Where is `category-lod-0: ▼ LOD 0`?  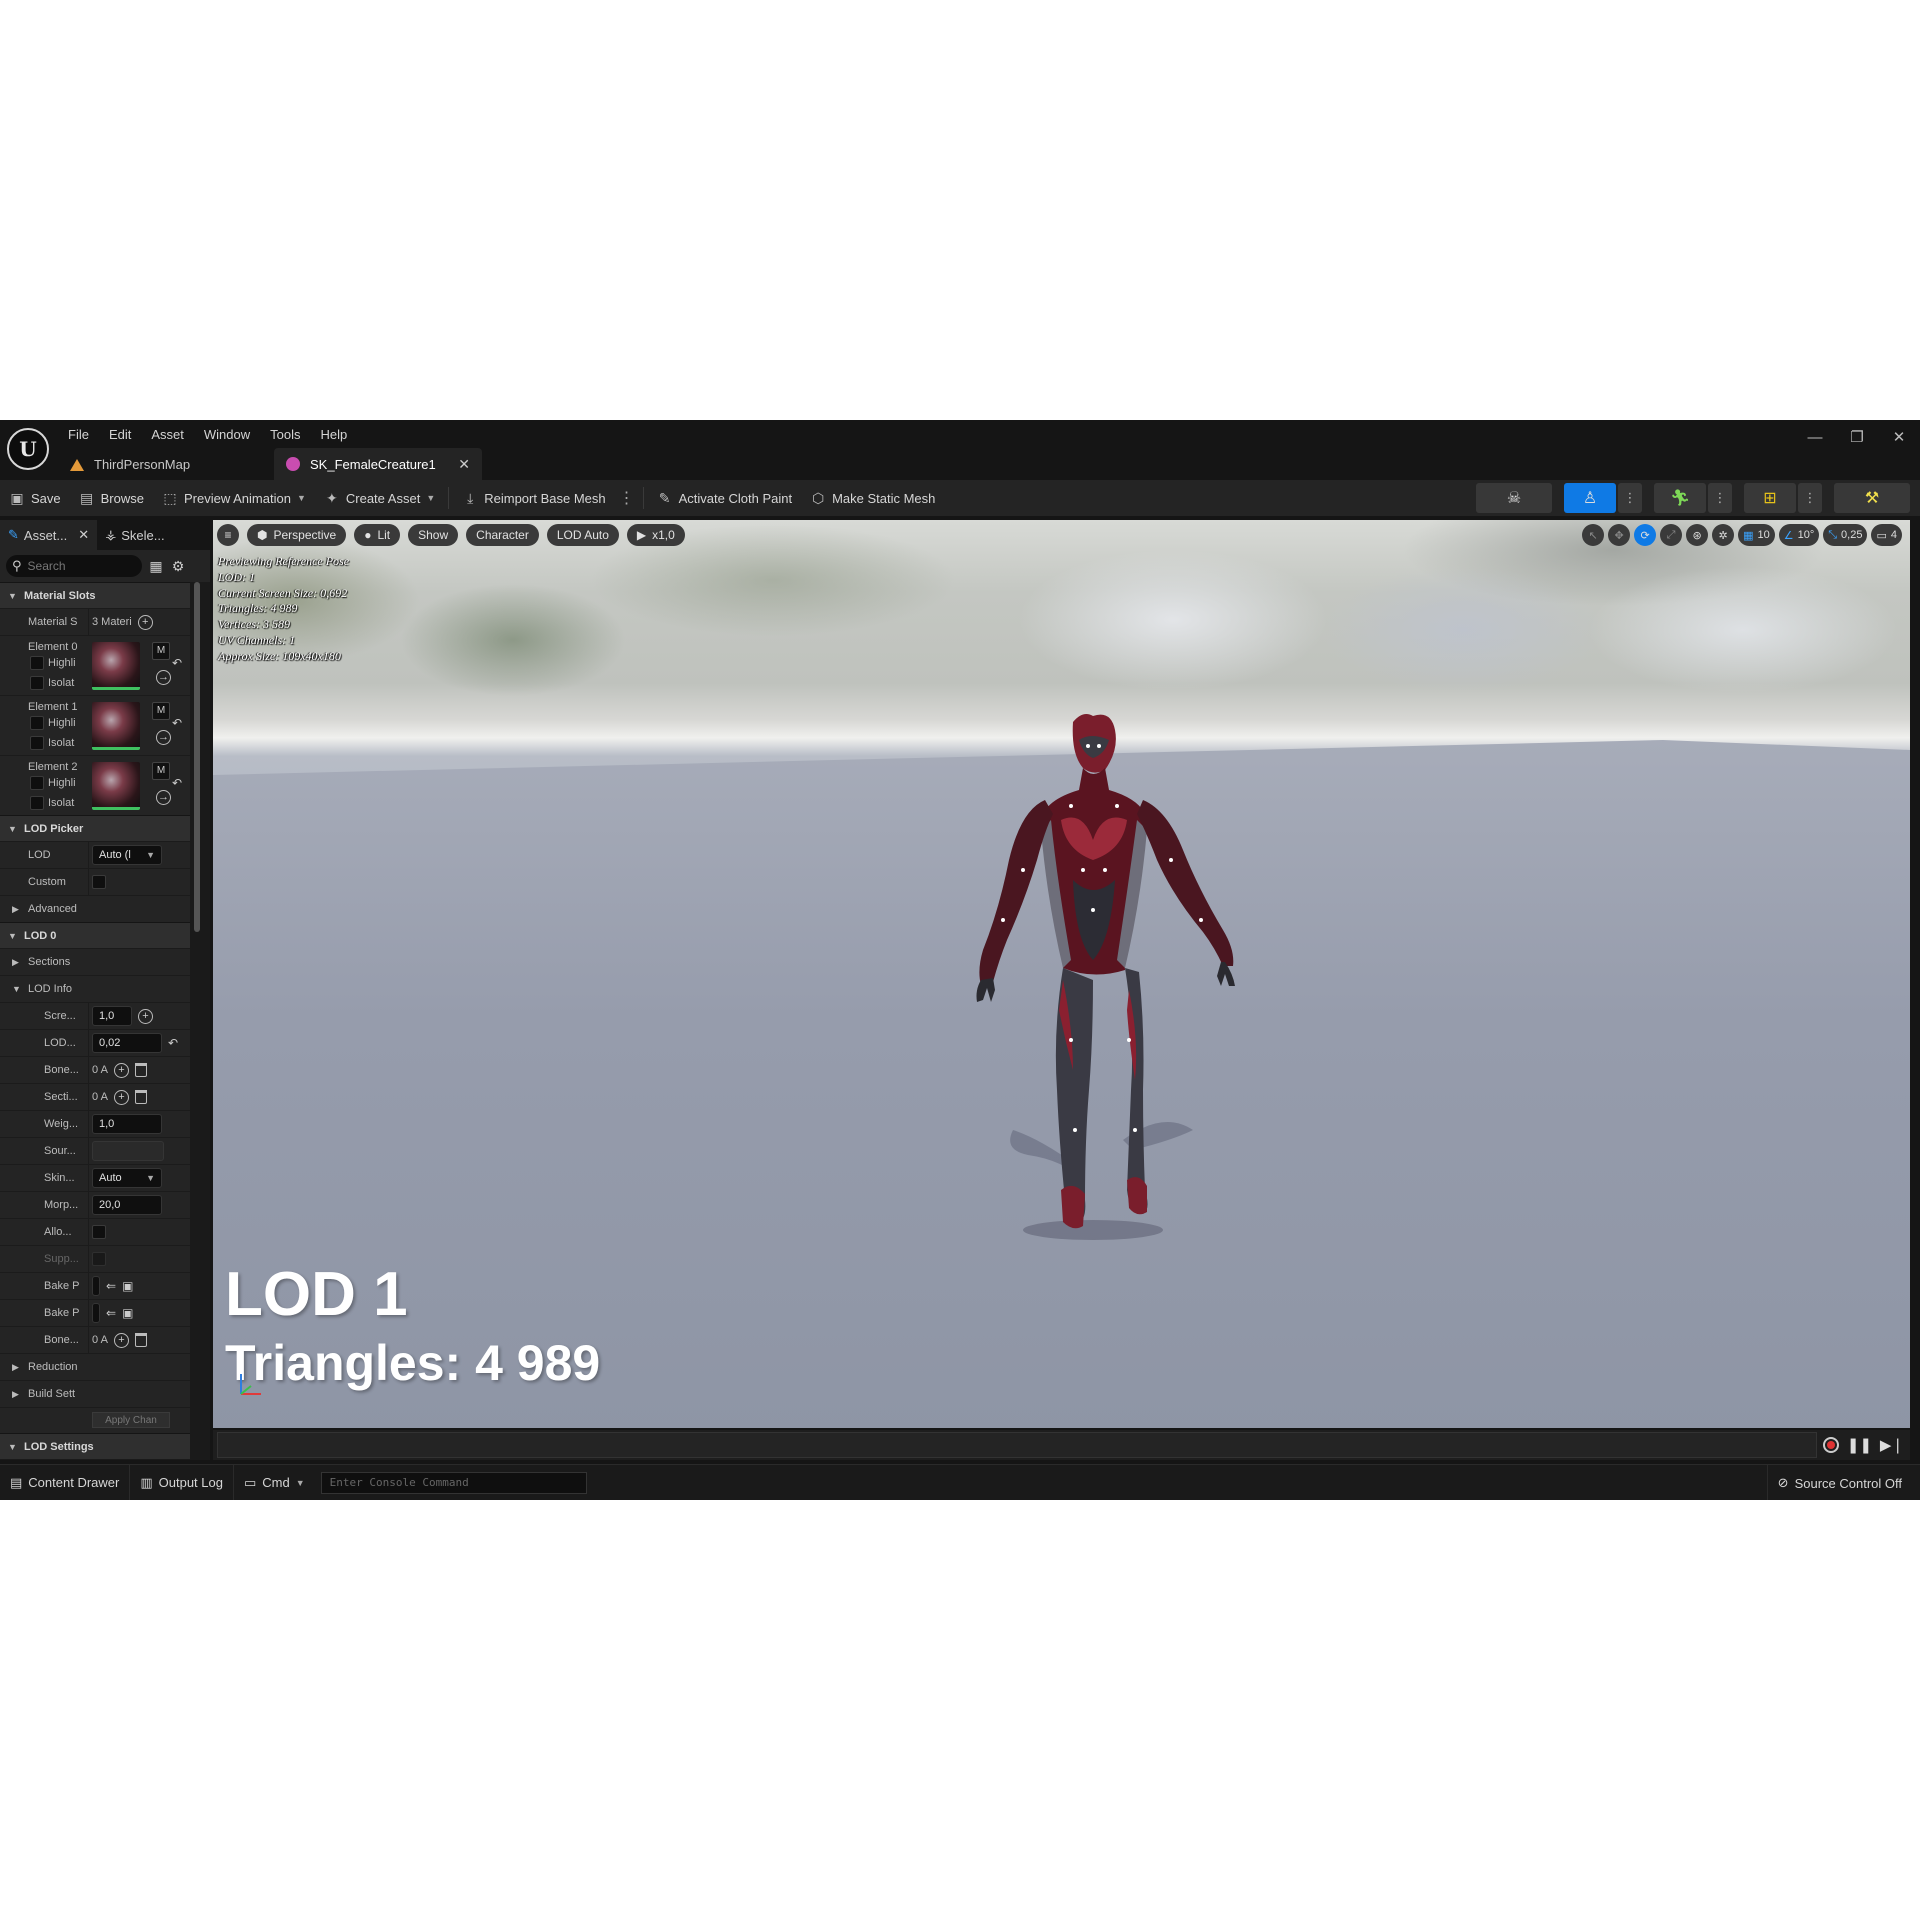
category-lod-0: ▼ LOD 0 is located at coordinates (95, 935).